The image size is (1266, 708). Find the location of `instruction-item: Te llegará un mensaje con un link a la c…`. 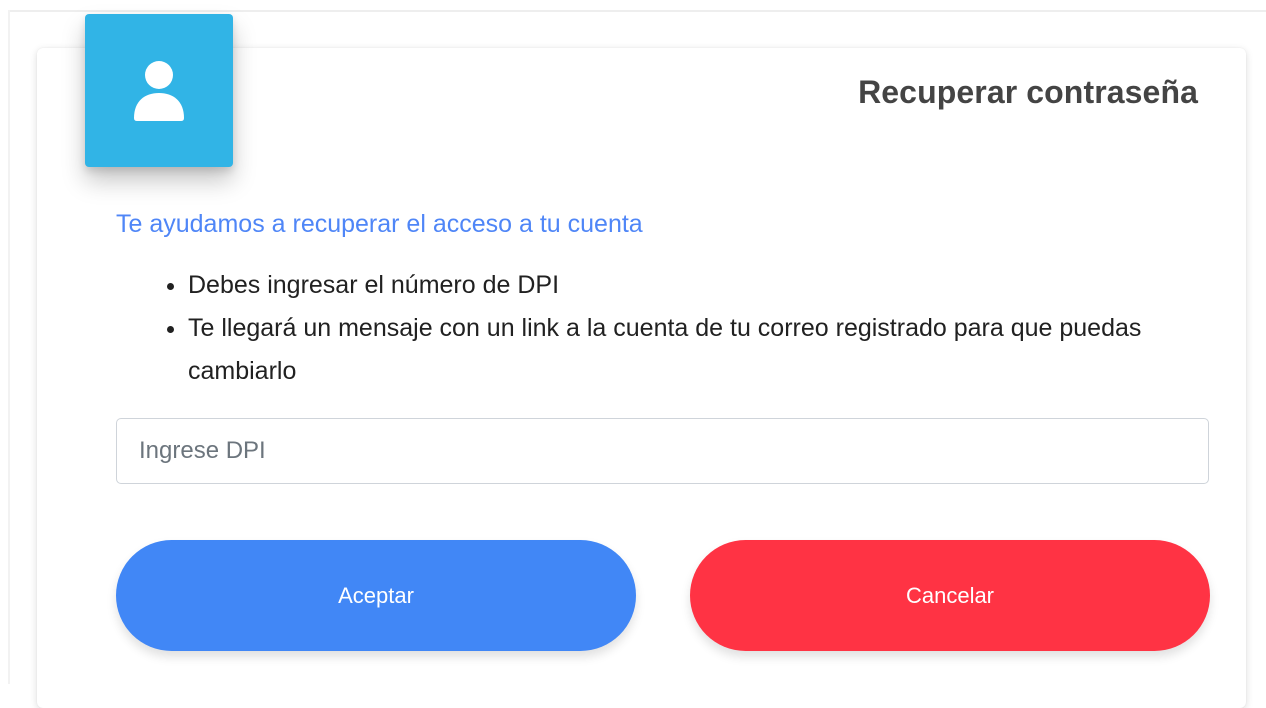

instruction-item: Te llegará un mensaje con un link a la c… is located at coordinates (708, 350).